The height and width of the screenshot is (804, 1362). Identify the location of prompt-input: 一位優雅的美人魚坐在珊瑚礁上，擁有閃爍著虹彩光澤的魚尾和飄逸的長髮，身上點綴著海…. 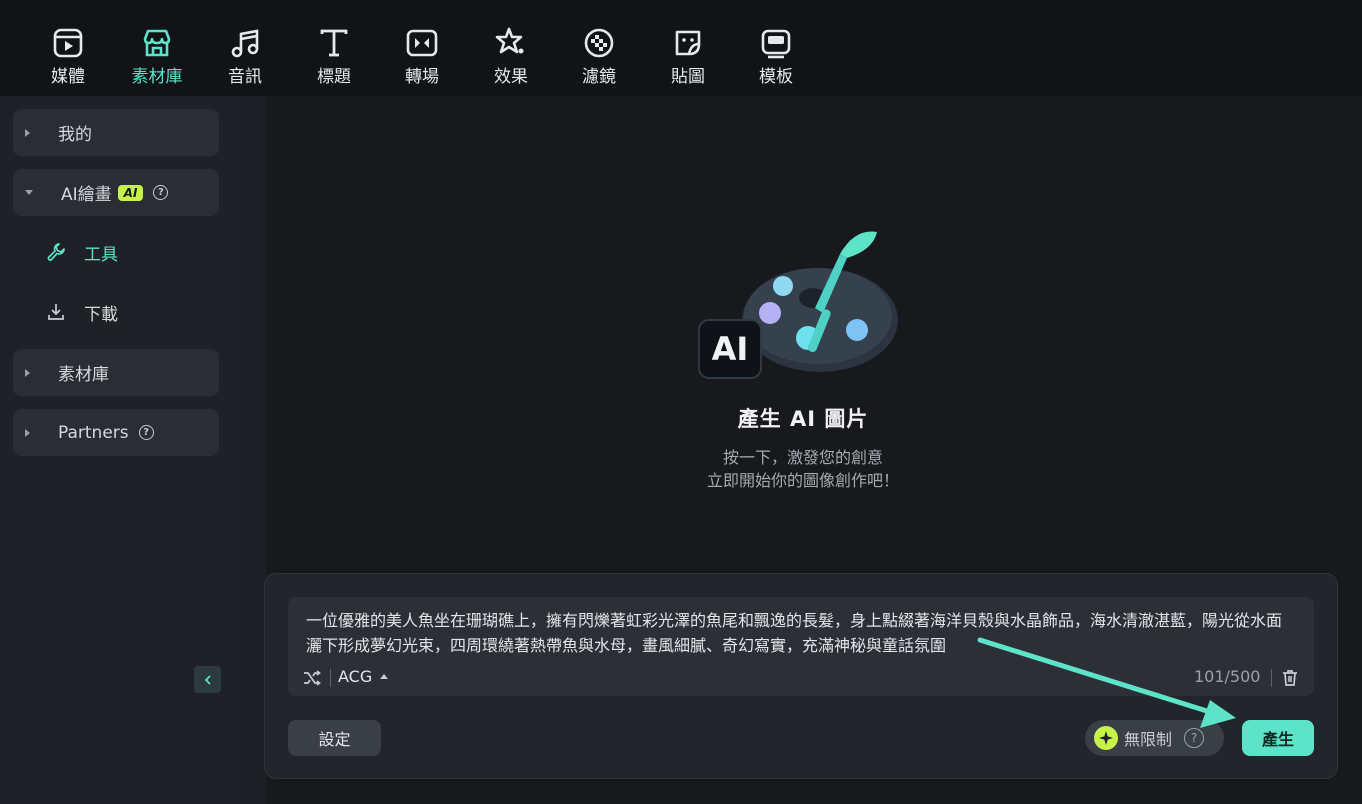
(801, 633).